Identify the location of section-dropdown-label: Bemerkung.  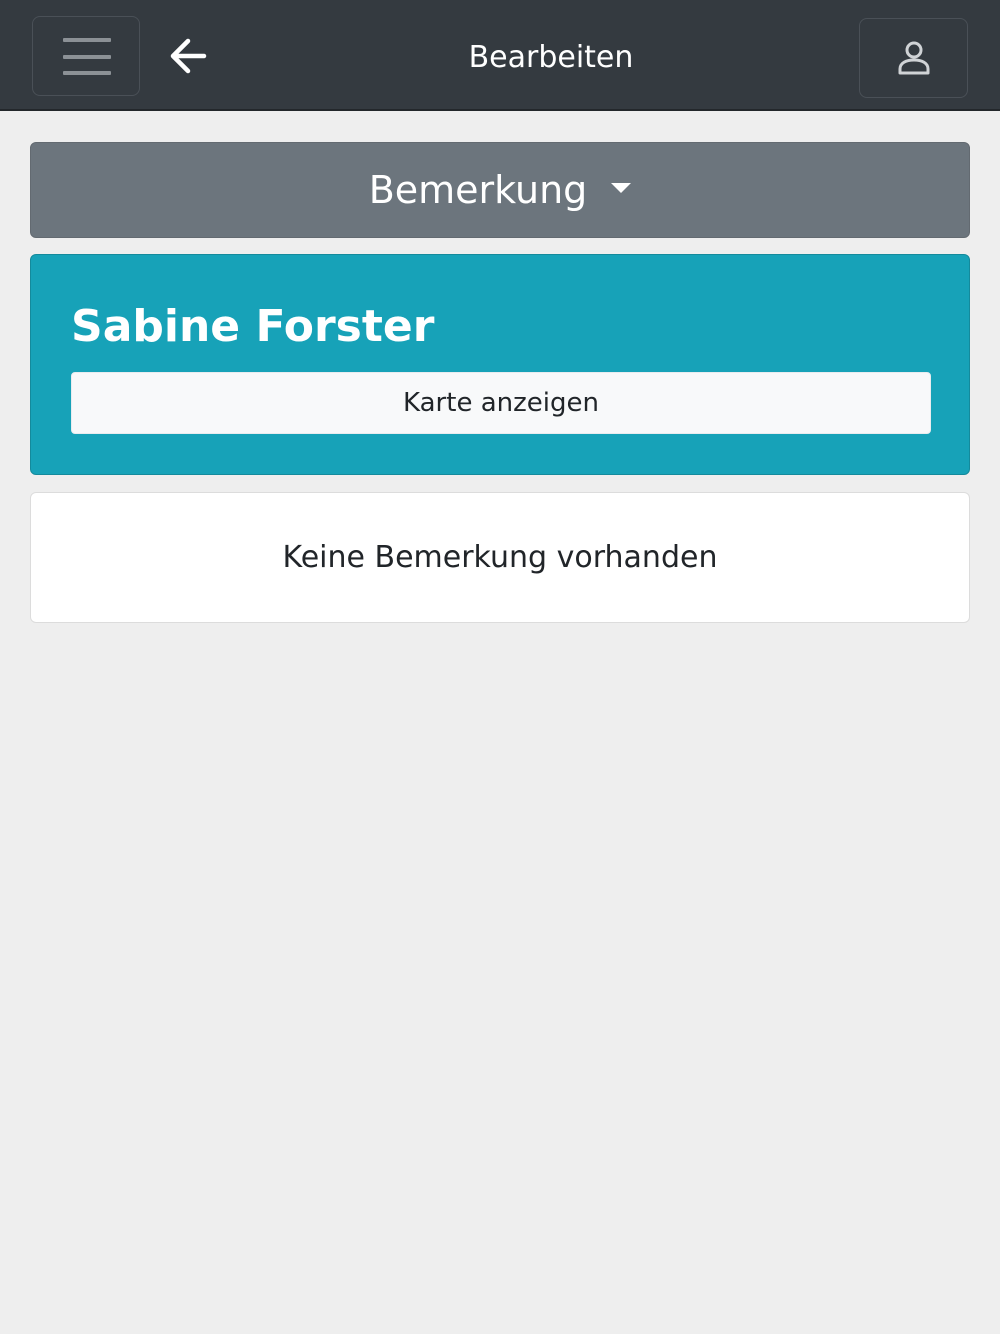
(478, 190).